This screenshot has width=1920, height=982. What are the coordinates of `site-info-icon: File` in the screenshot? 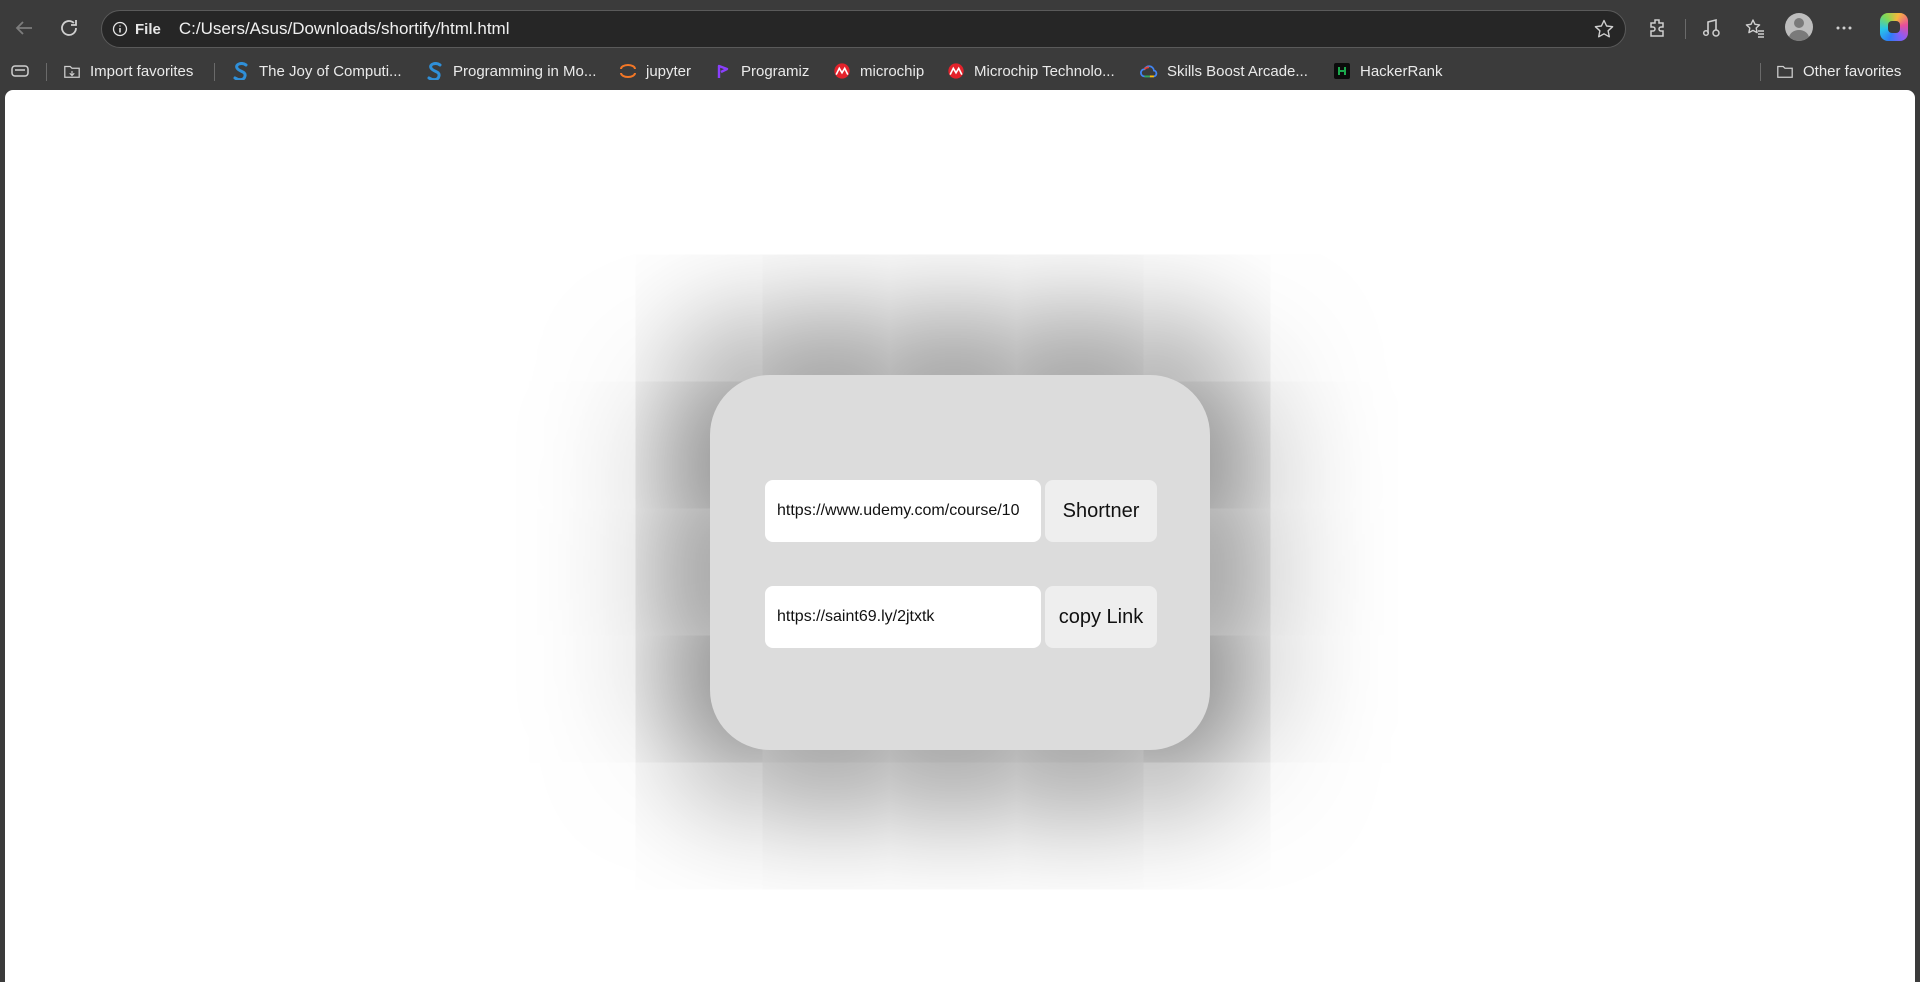 It's located at (136, 29).